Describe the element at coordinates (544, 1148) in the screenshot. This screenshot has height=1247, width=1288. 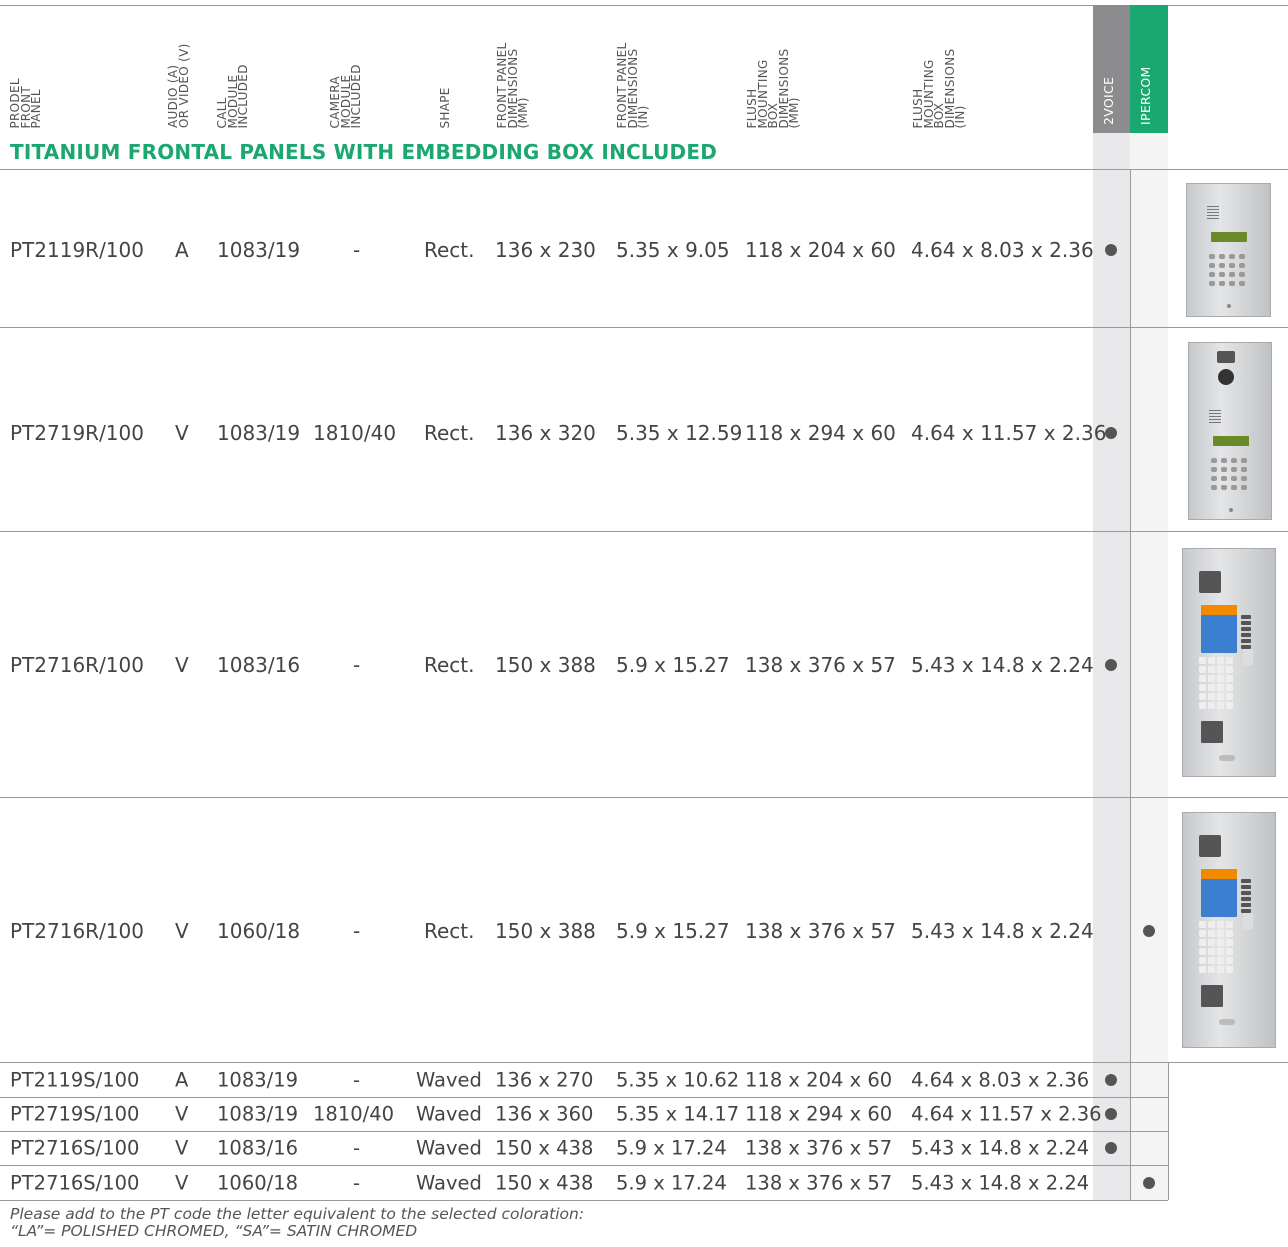
I see `cell-front-mm: 150 x 438` at that location.